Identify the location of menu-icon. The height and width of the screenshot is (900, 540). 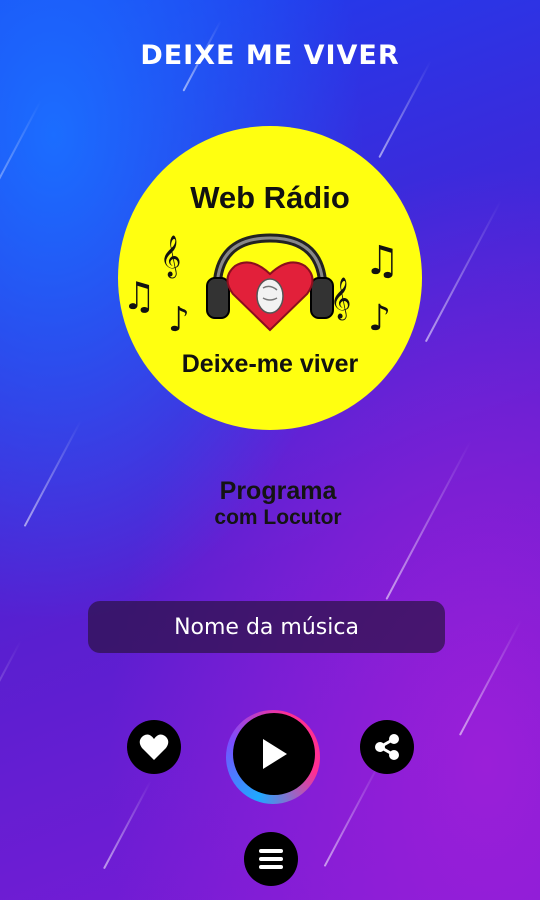
(271, 859).